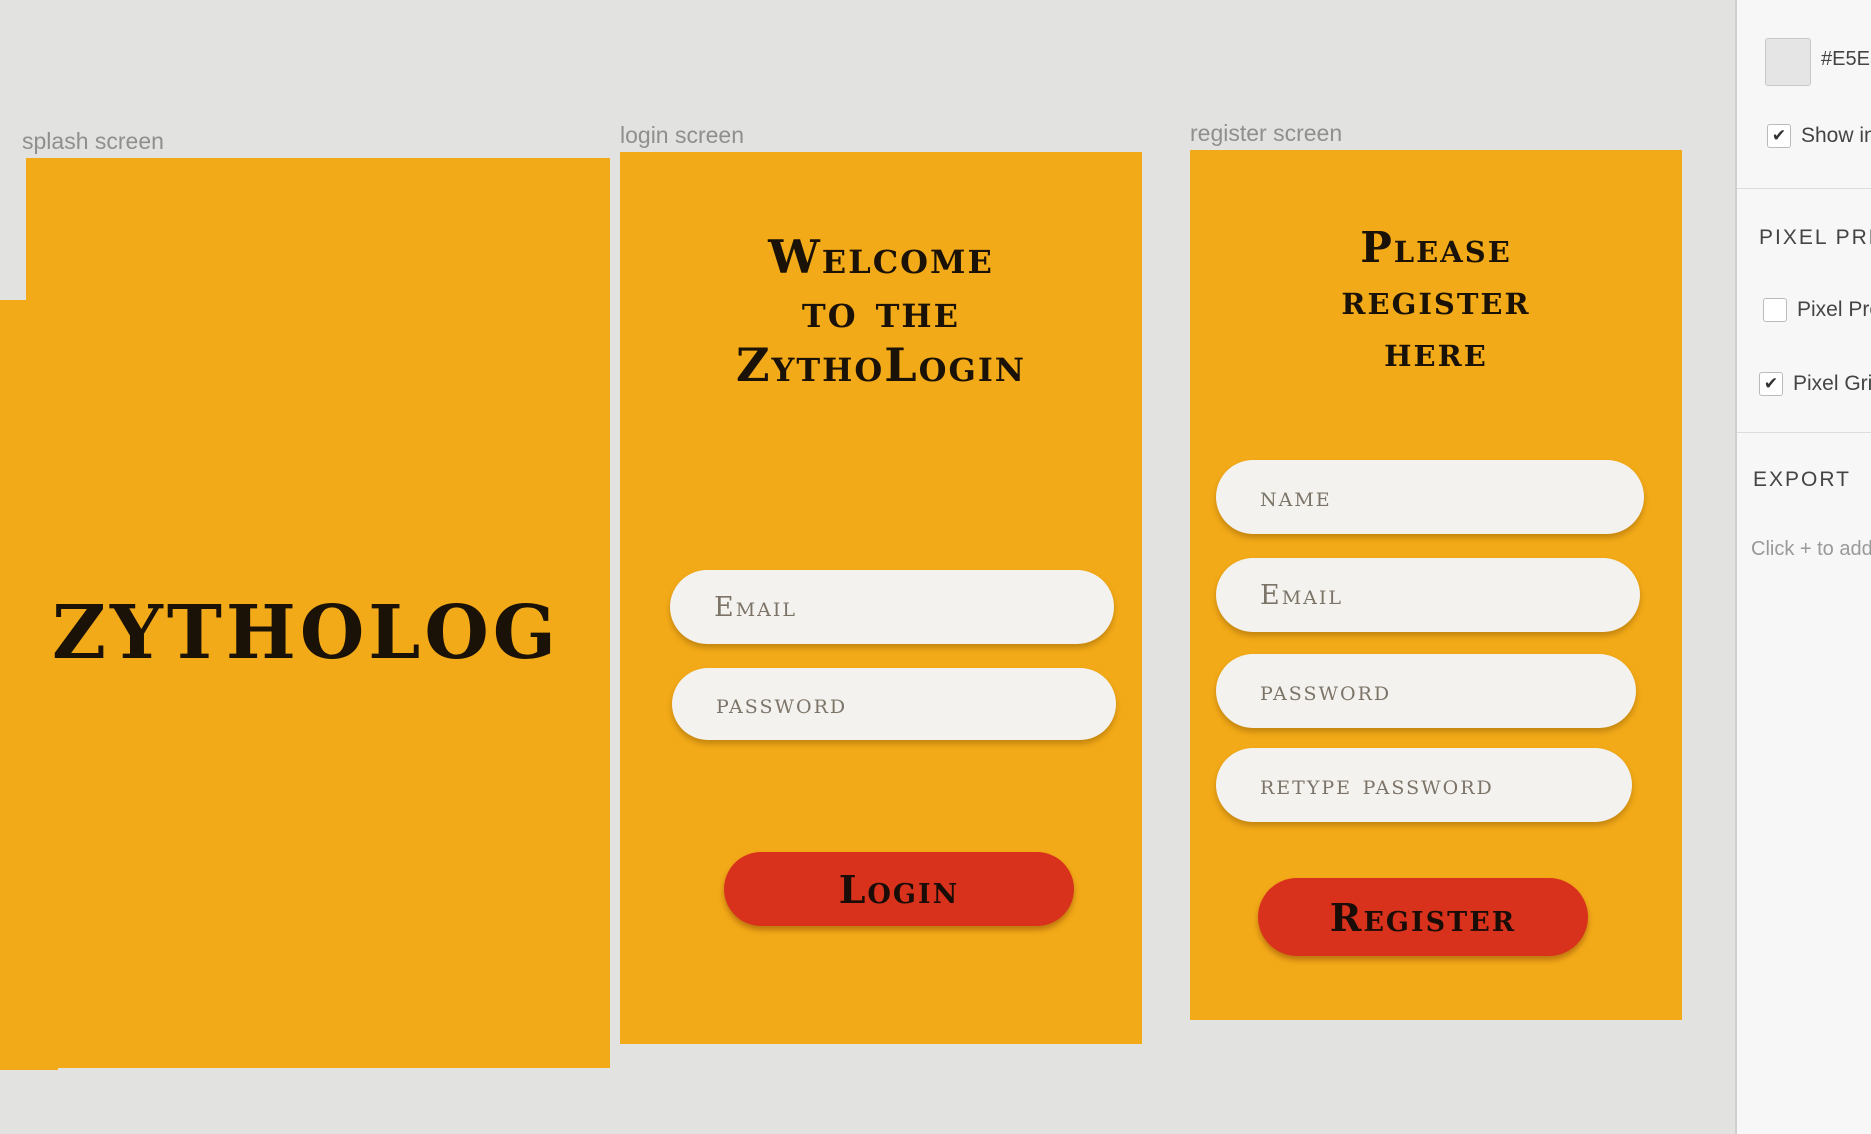 The image size is (1871, 1134). I want to click on show-in-checkbox: ✔, so click(1779, 136).